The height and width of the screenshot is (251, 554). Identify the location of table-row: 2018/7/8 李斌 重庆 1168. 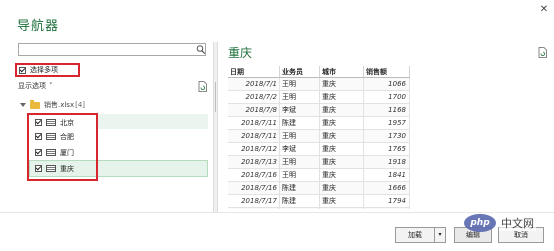
(319, 110).